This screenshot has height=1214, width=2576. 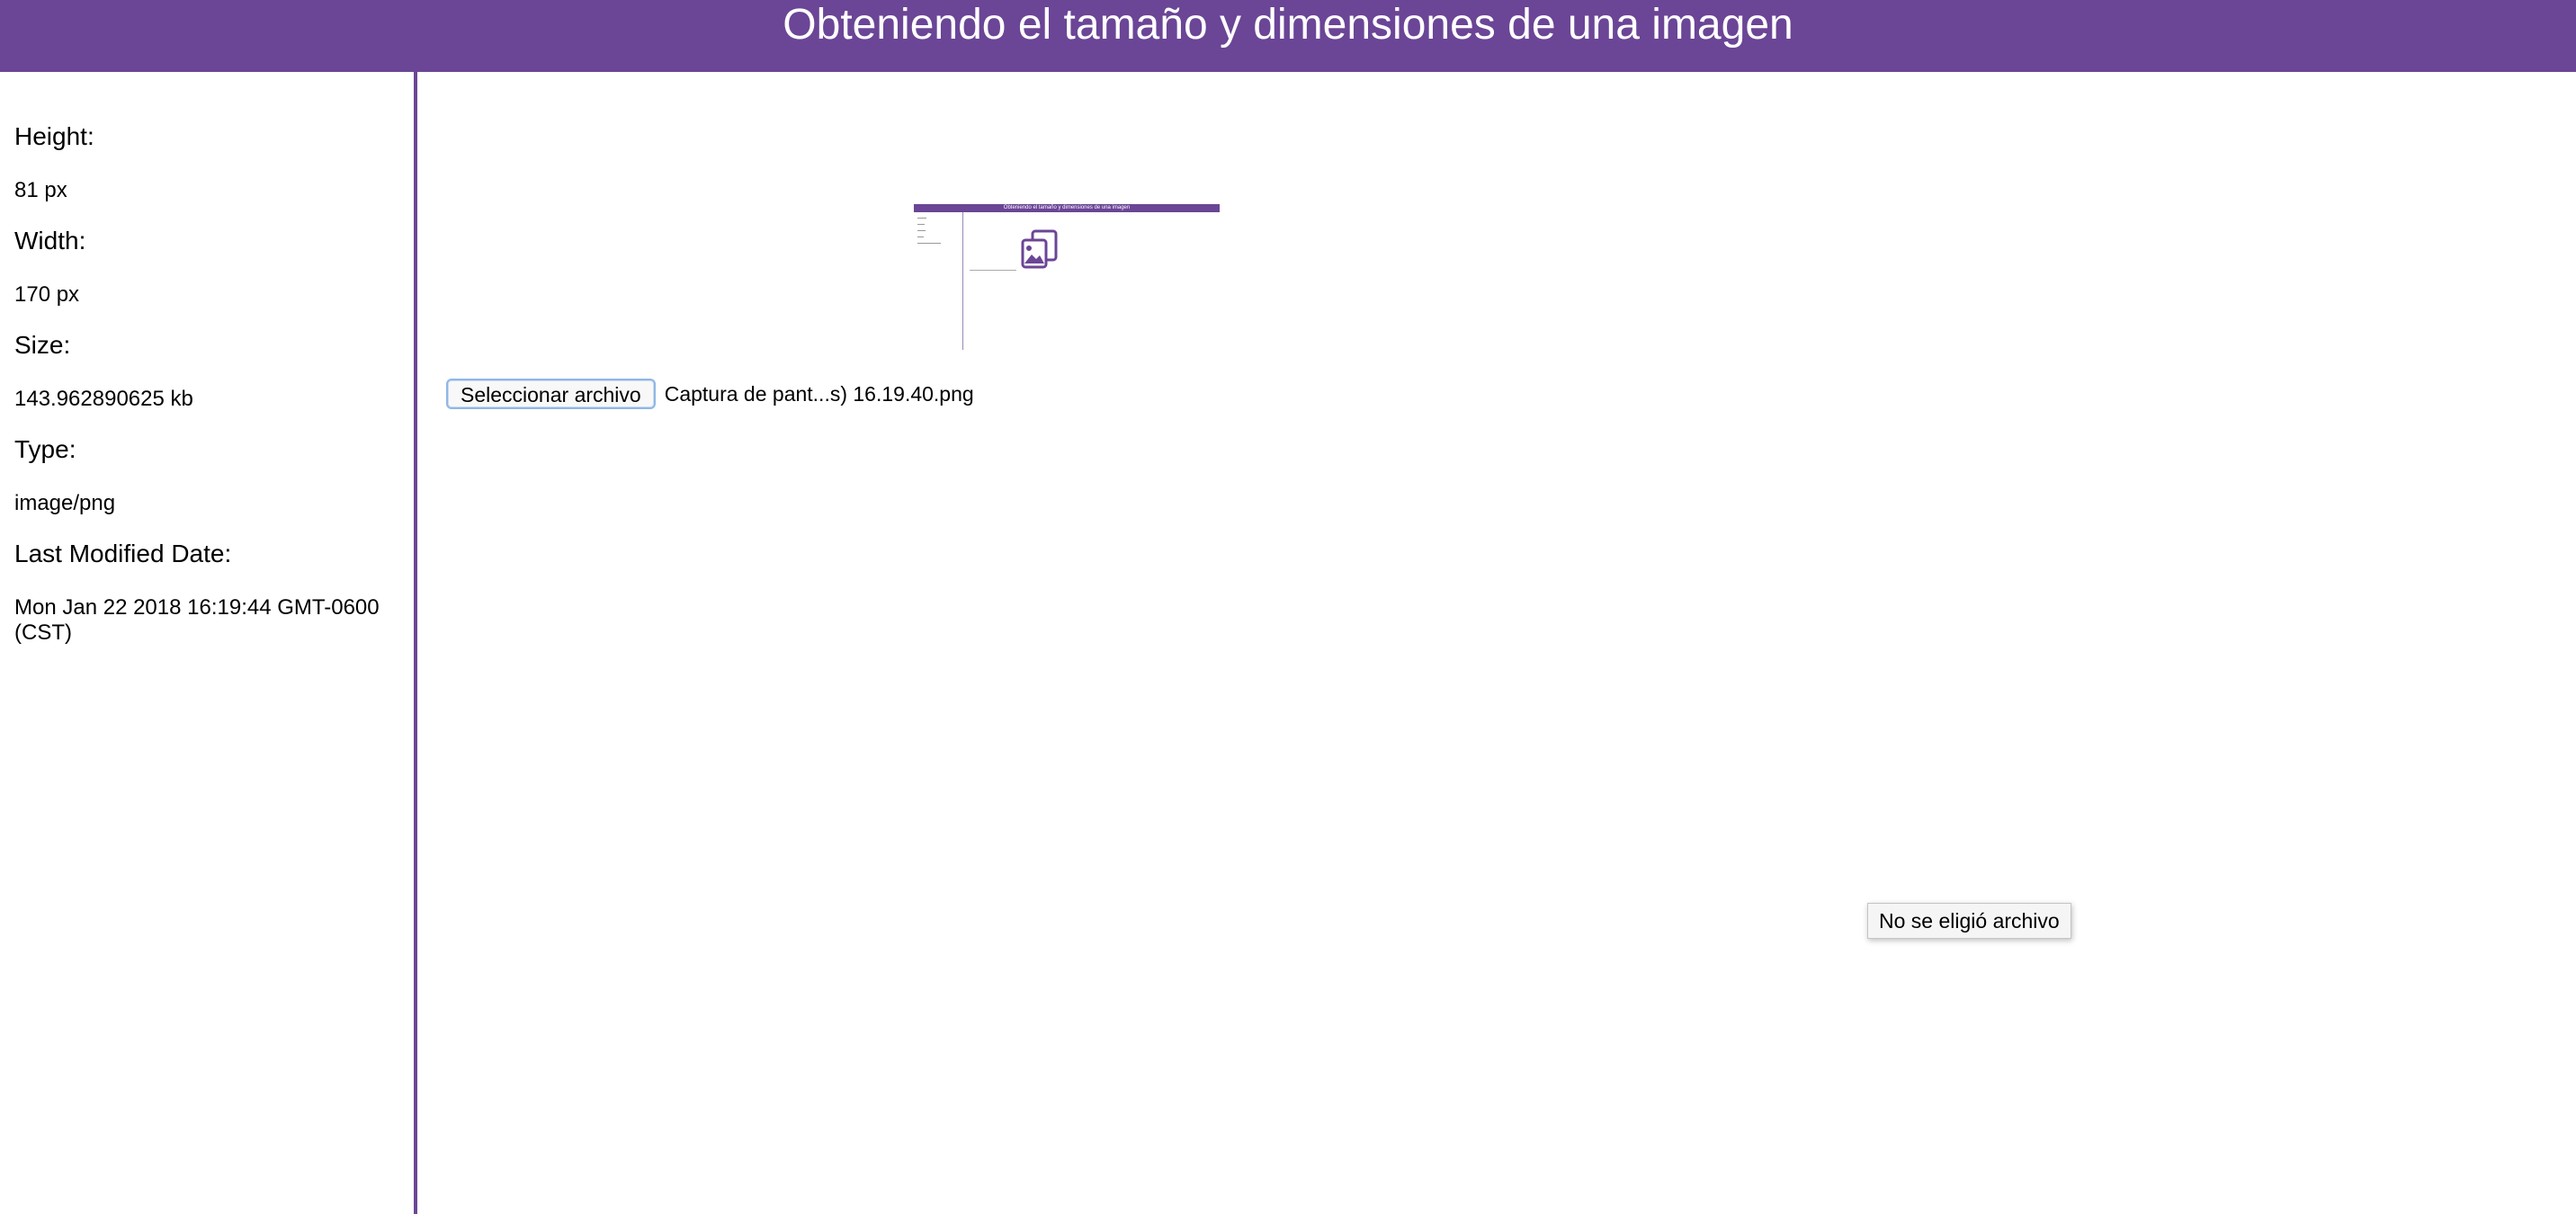 I want to click on modified-date-label: Last Modified Date:, so click(x=123, y=554).